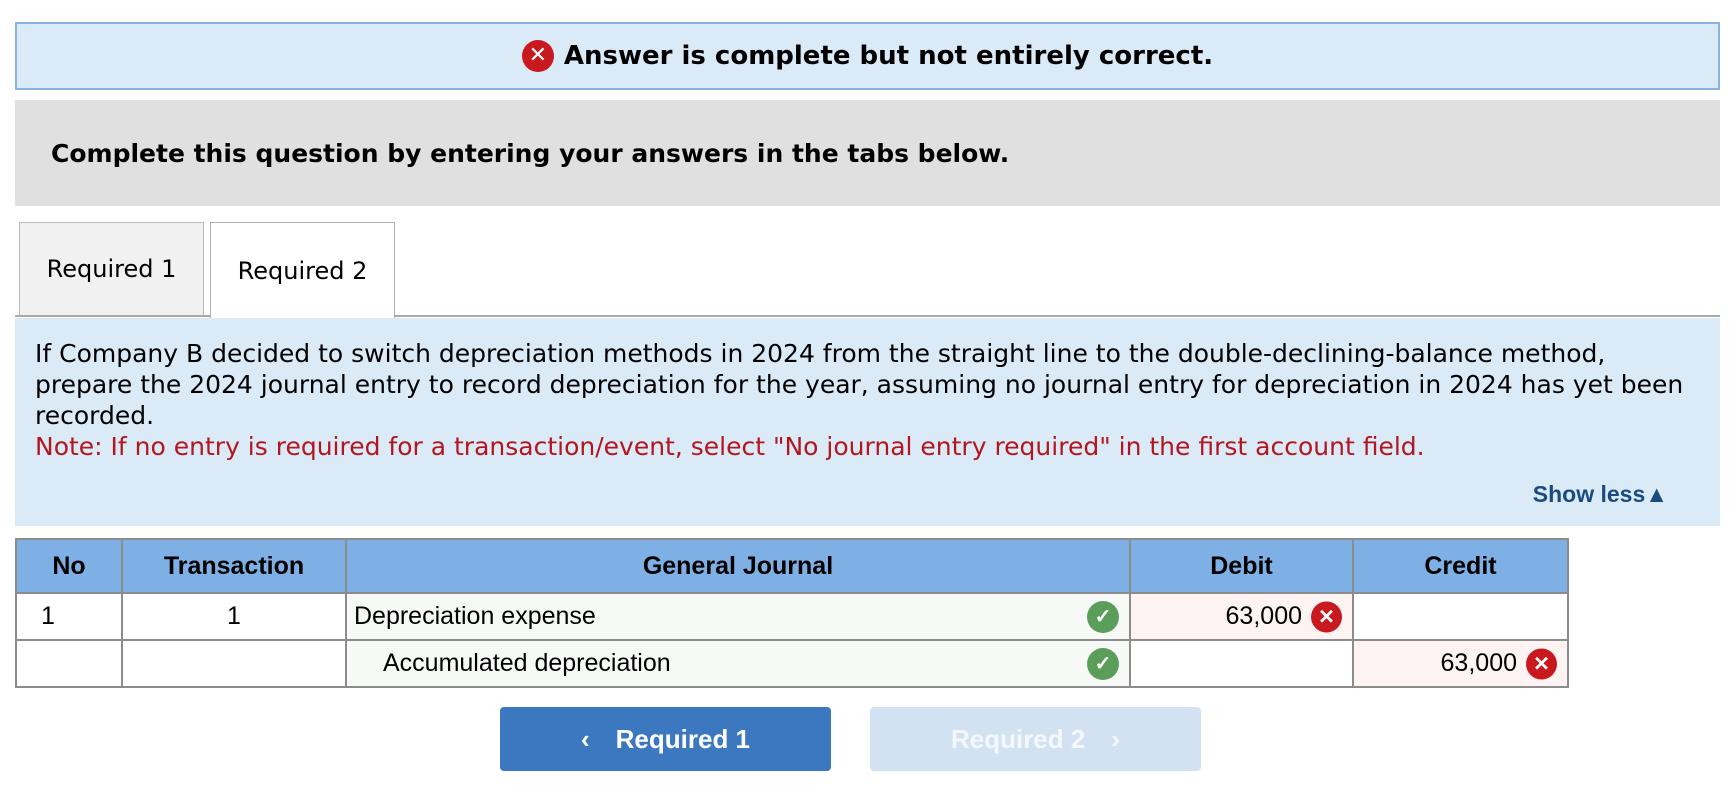 The width and height of the screenshot is (1736, 811). I want to click on table-row: 1 1 Depreciation expense ✓ 63,000 ✕, so click(792, 616).